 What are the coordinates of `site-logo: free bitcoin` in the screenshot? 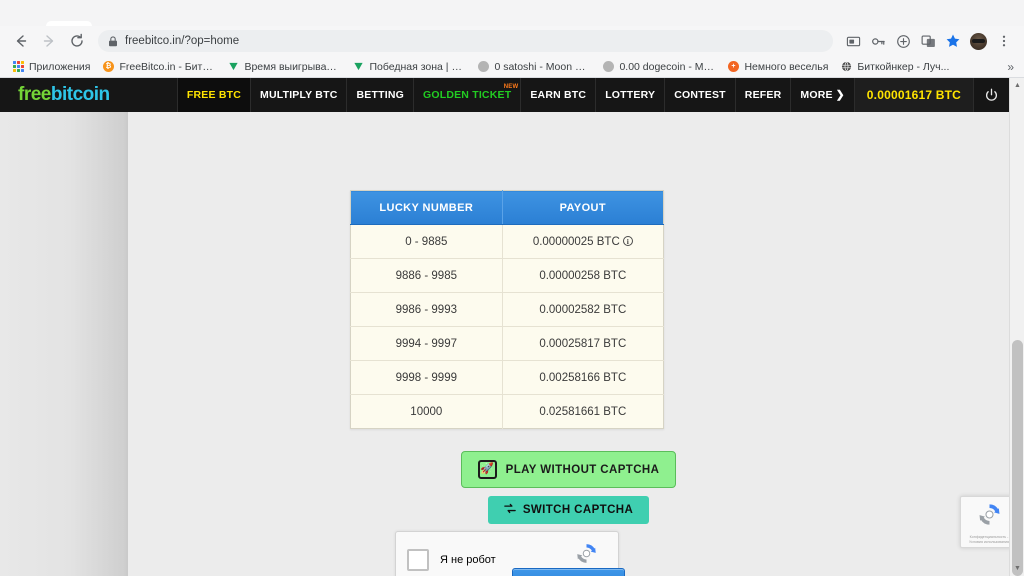 It's located at (55, 95).